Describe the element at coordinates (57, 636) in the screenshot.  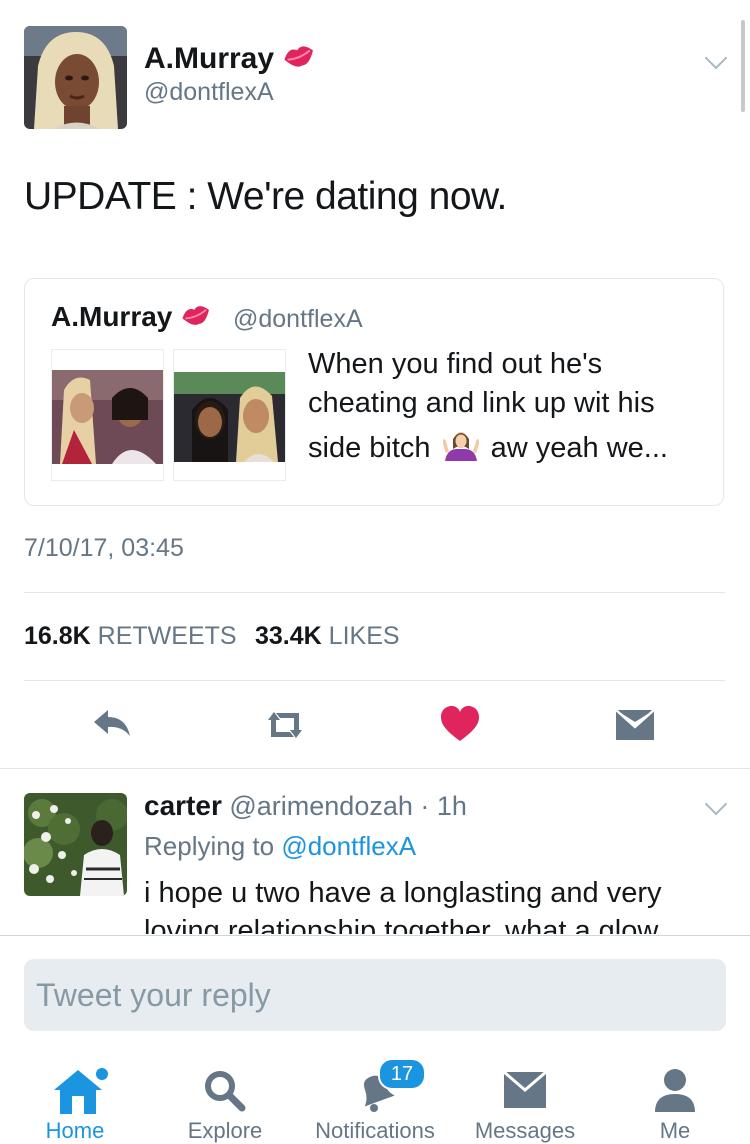
I see `retweets-count: 16.8K` at that location.